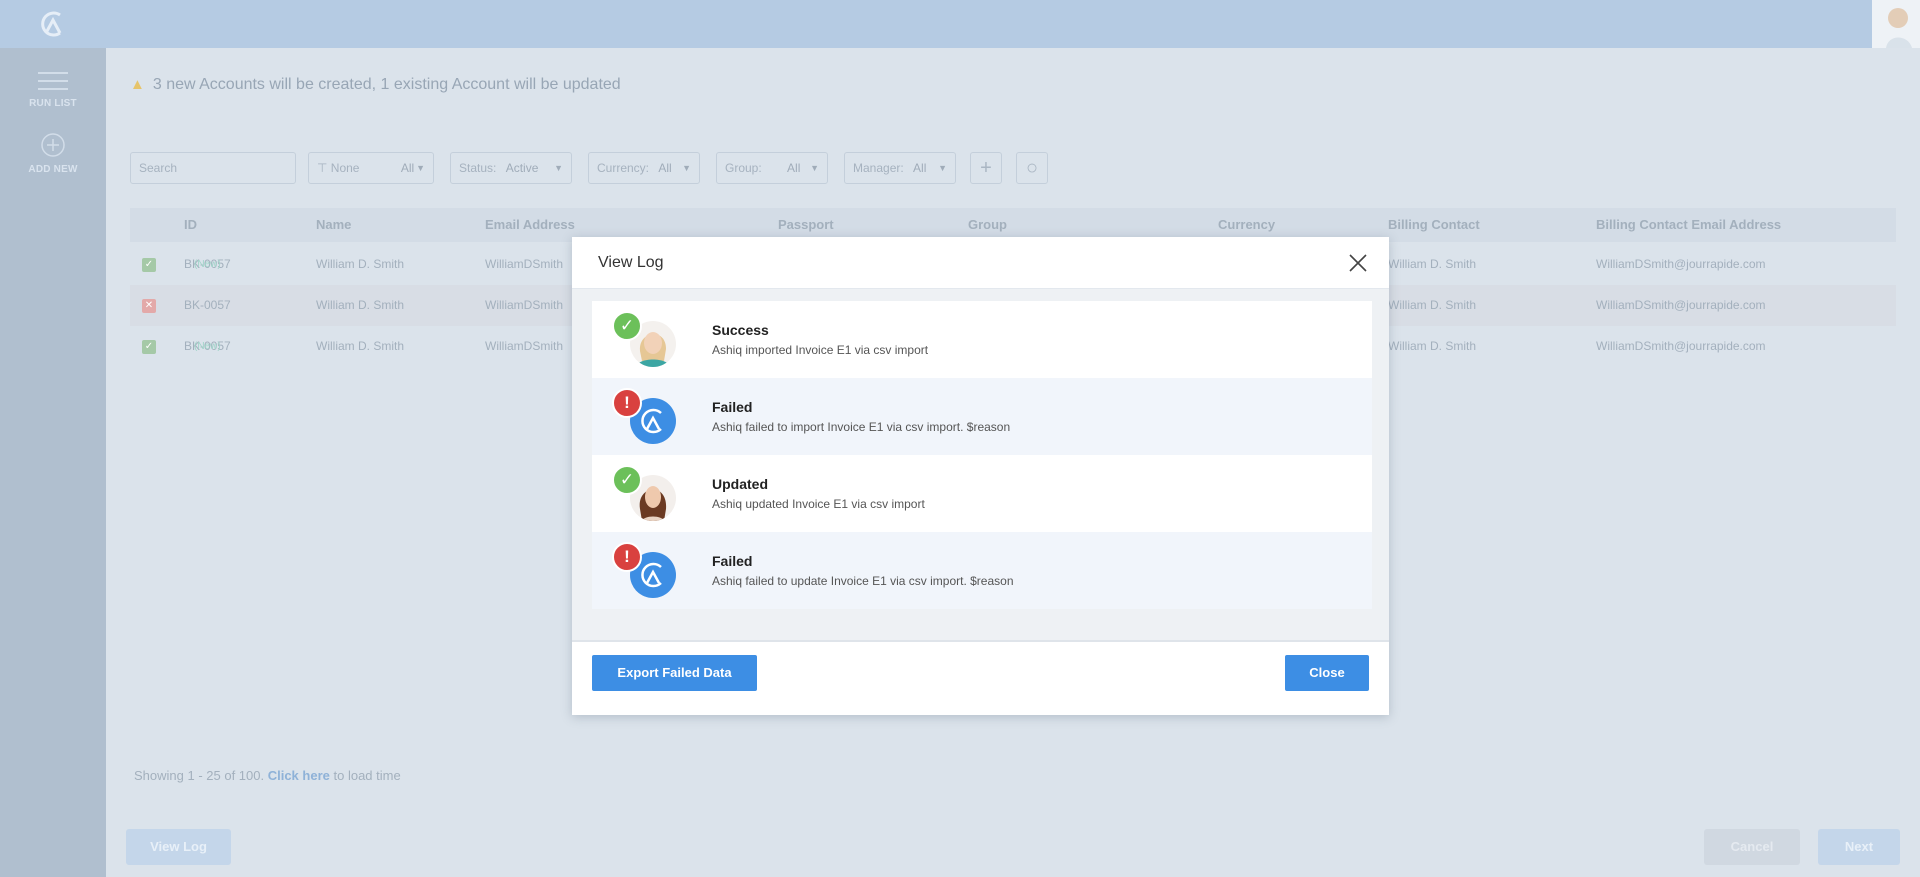 The width and height of the screenshot is (1920, 877). Describe the element at coordinates (674, 673) in the screenshot. I see `export-failed-data-button: Export Failed Data` at that location.